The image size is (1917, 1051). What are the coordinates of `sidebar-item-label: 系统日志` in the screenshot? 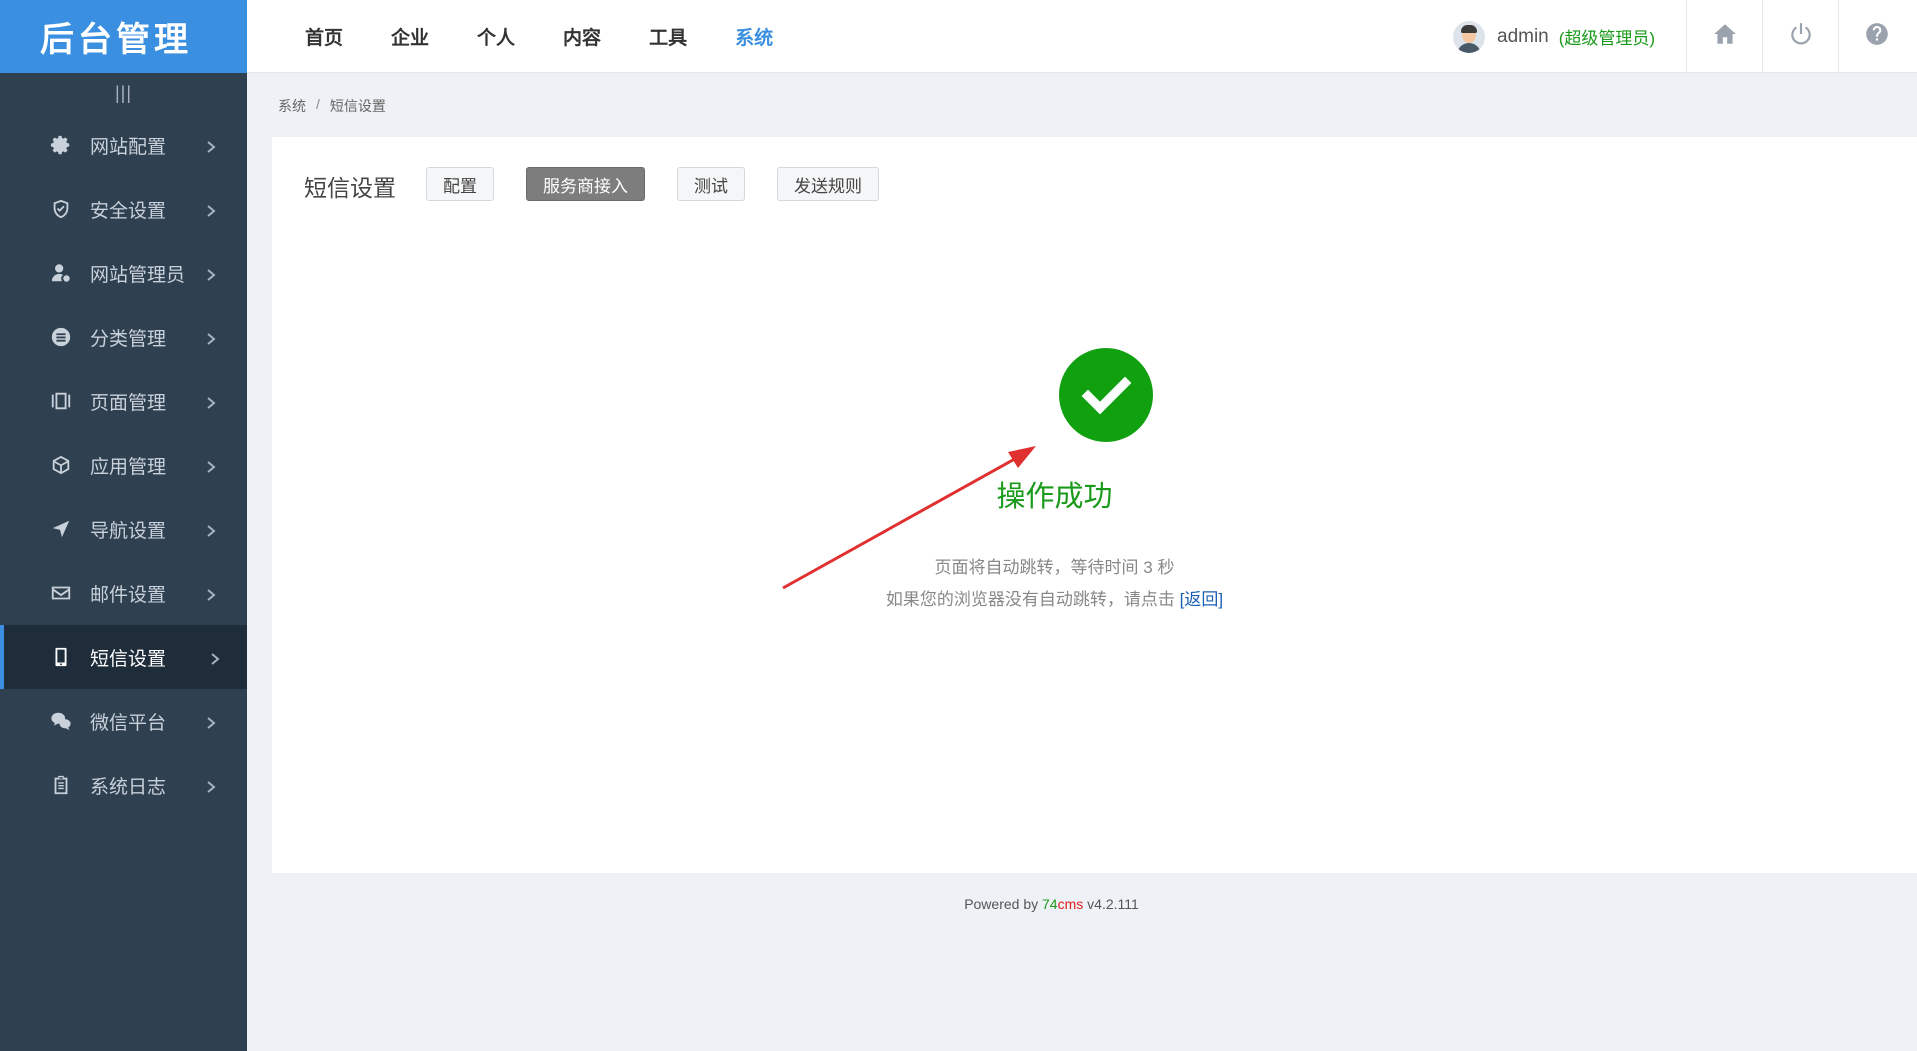 It's located at (128, 787).